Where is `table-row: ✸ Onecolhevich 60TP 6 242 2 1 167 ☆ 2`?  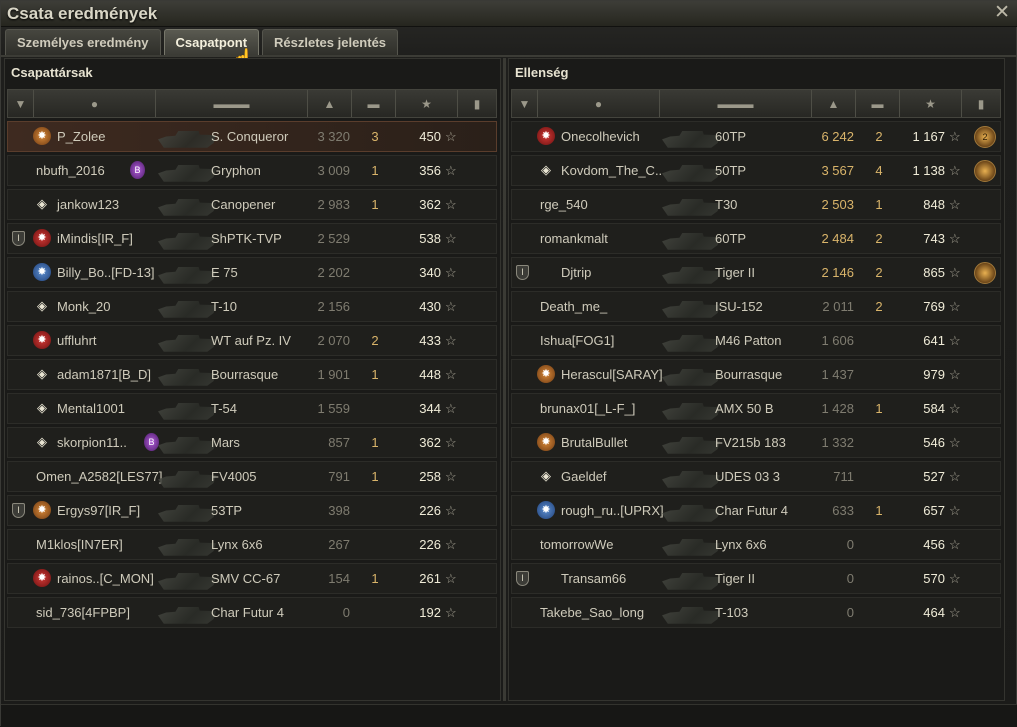
table-row: ✸ Onecolhevich 60TP 6 242 2 1 167 ☆ 2 is located at coordinates (756, 136).